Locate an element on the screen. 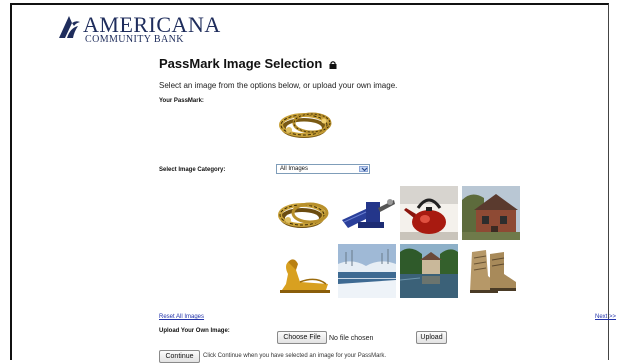 The width and height of the screenshot is (623, 364). upload-button: Upload is located at coordinates (431, 337).